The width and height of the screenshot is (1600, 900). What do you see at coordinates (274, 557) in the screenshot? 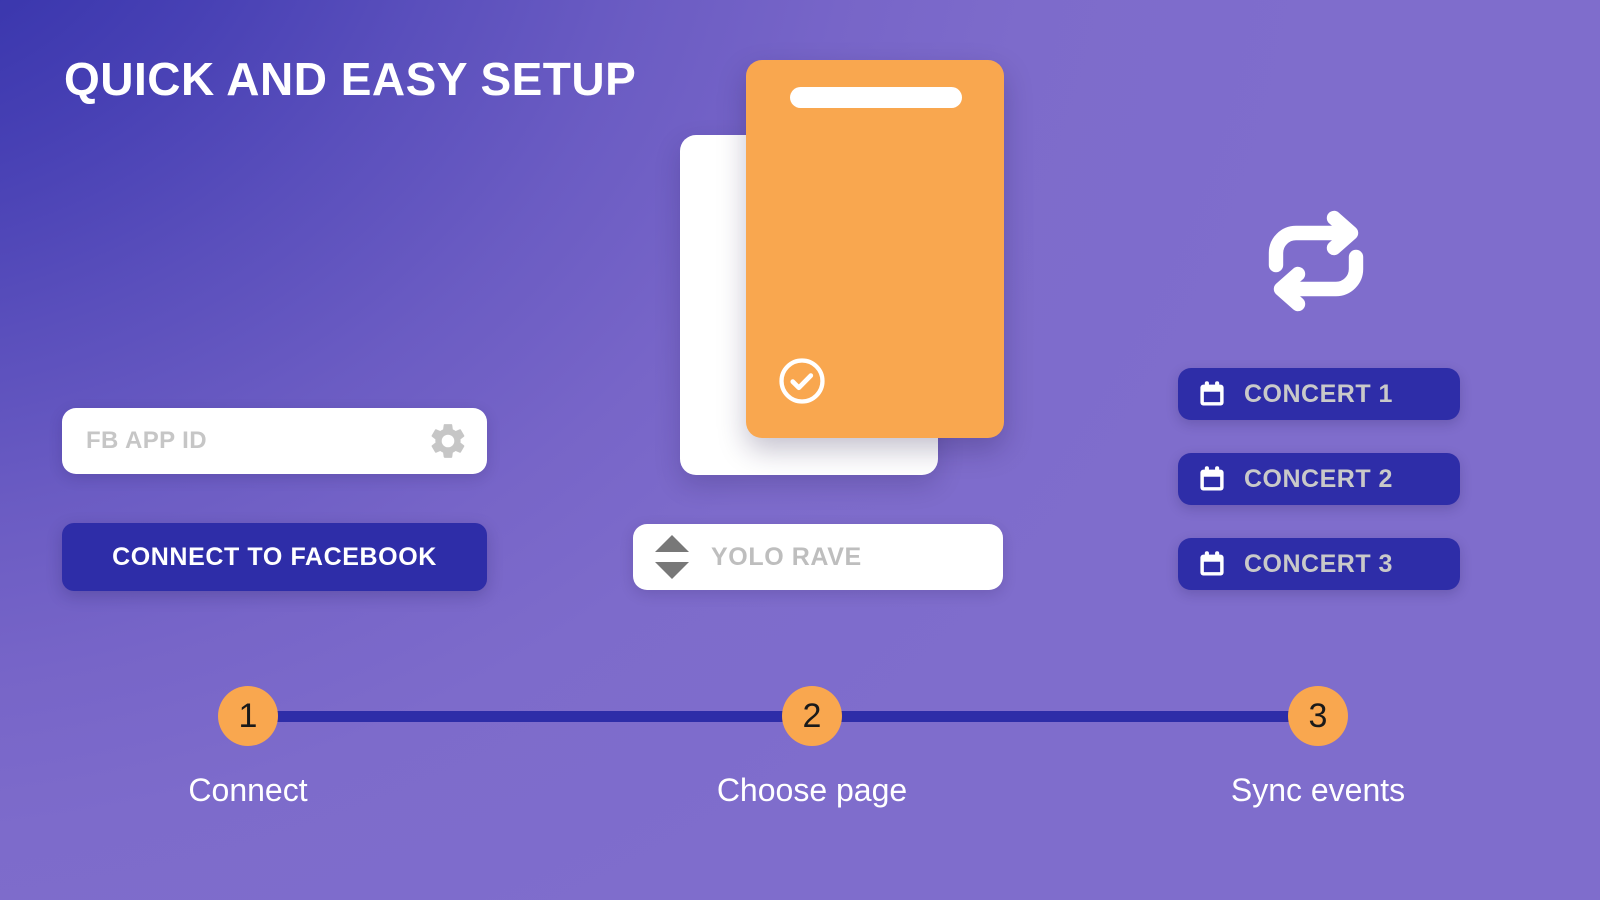
I see `connect-to-facebook-button: CONNECT TO FACEBOOK` at bounding box center [274, 557].